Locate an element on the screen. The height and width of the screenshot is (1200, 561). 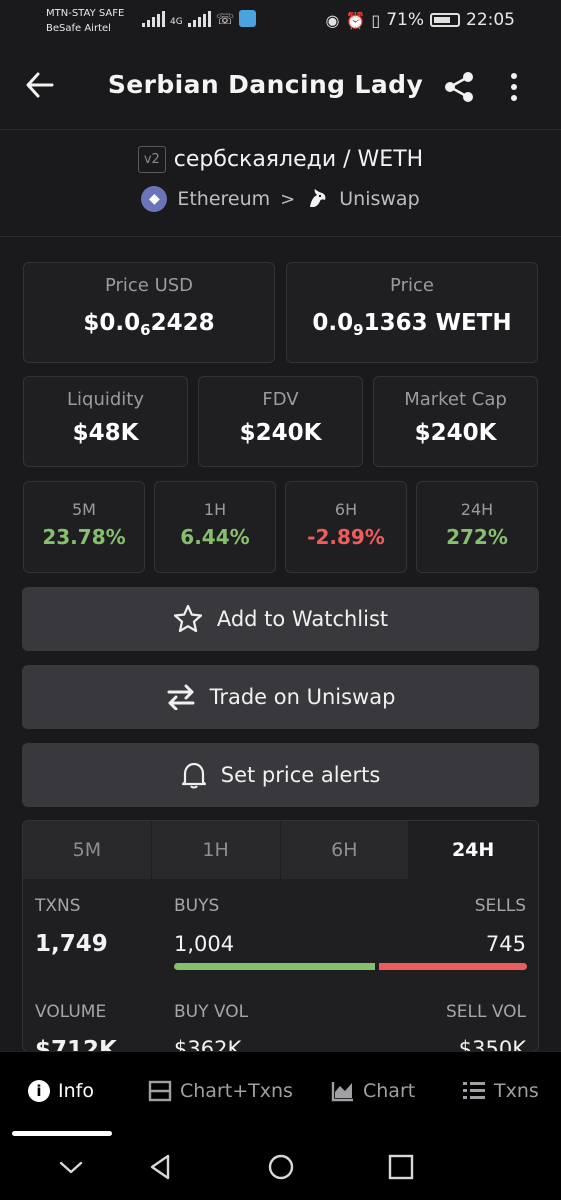
star-icon is located at coordinates (187, 618).